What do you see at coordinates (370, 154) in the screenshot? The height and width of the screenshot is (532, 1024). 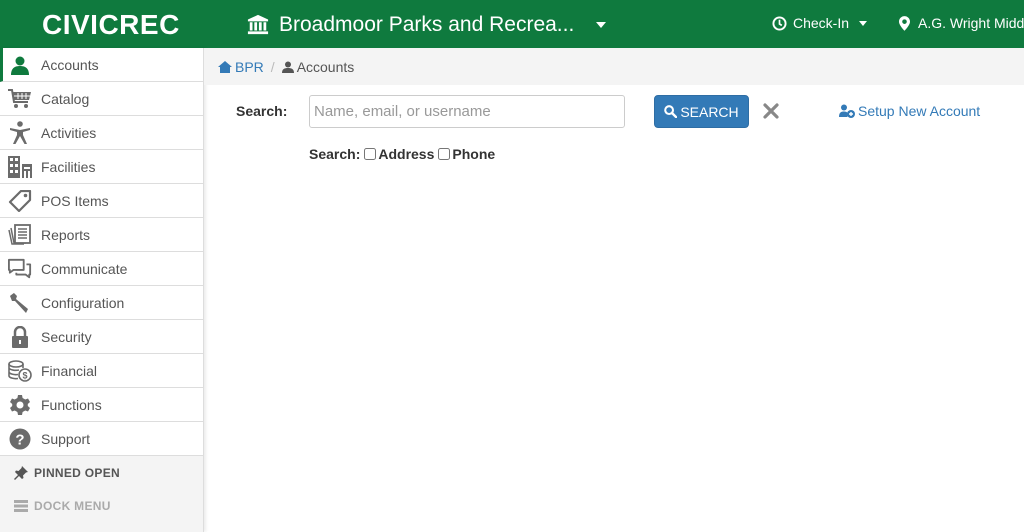 I see `address-checkbox` at bounding box center [370, 154].